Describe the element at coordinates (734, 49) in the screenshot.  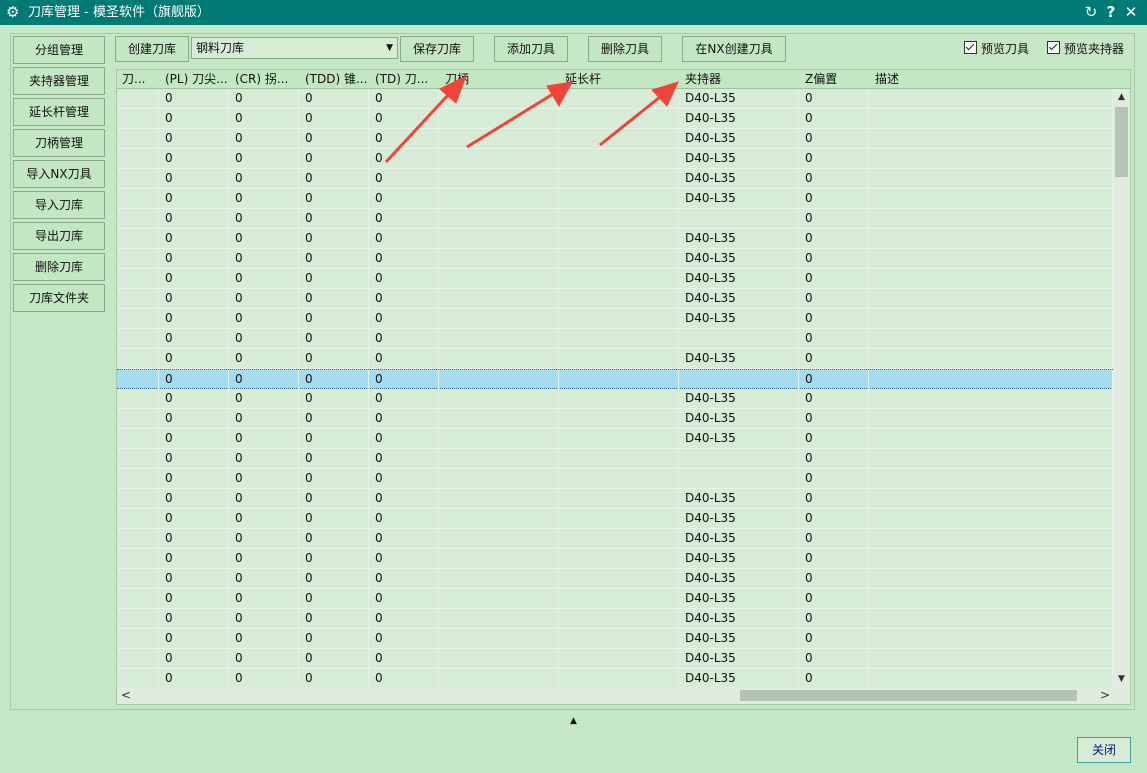
I see `create-in-nx-button: 在NX创建刀具` at that location.